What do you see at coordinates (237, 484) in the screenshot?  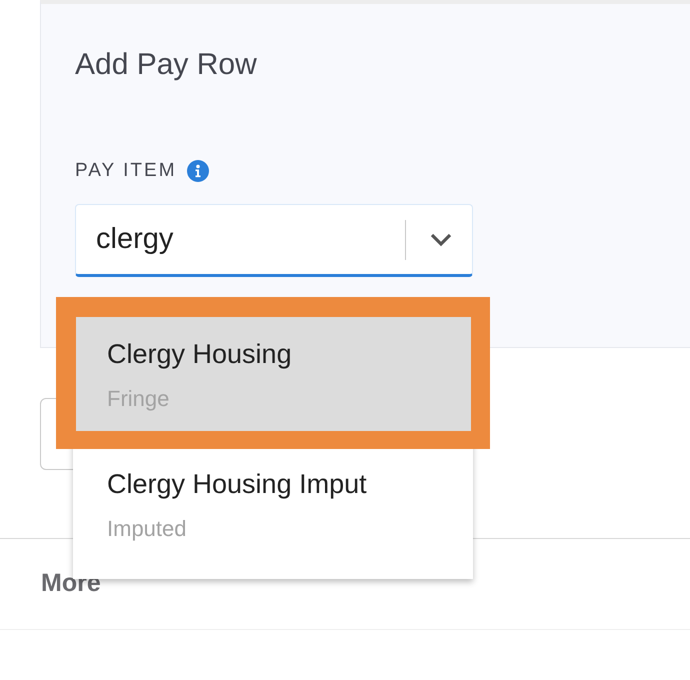 I see `option-name: Clergy Housing Imput` at bounding box center [237, 484].